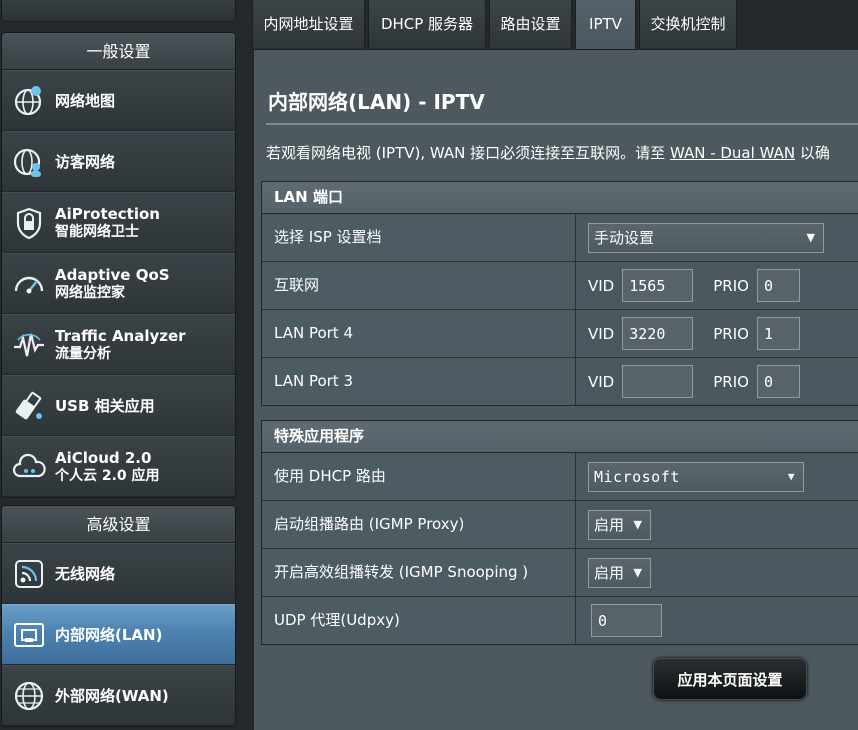  What do you see at coordinates (29, 696) in the screenshot?
I see `wan-globe-icon` at bounding box center [29, 696].